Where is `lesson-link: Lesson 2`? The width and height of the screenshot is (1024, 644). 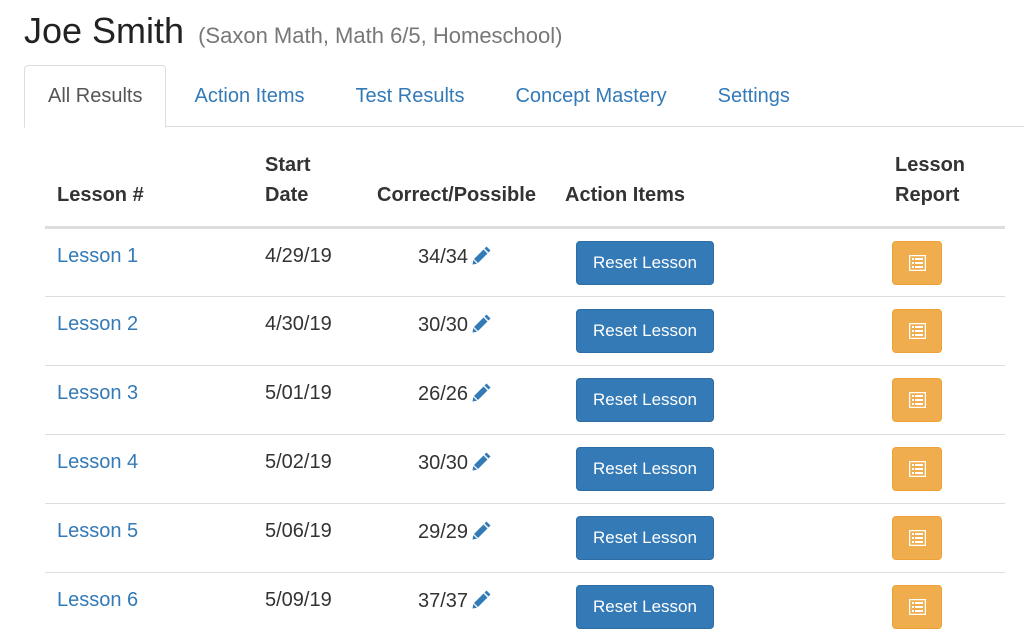
lesson-link: Lesson 2 is located at coordinates (97, 324).